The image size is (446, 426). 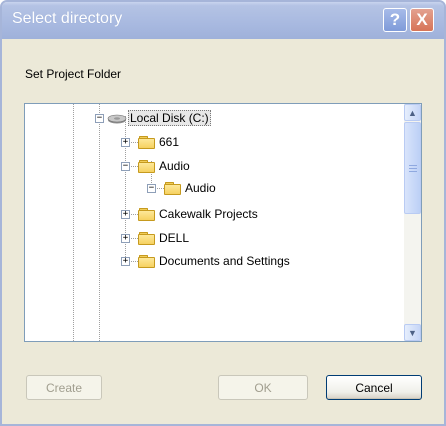 I want to click on chevron-down-icon: ▼, so click(x=412, y=332).